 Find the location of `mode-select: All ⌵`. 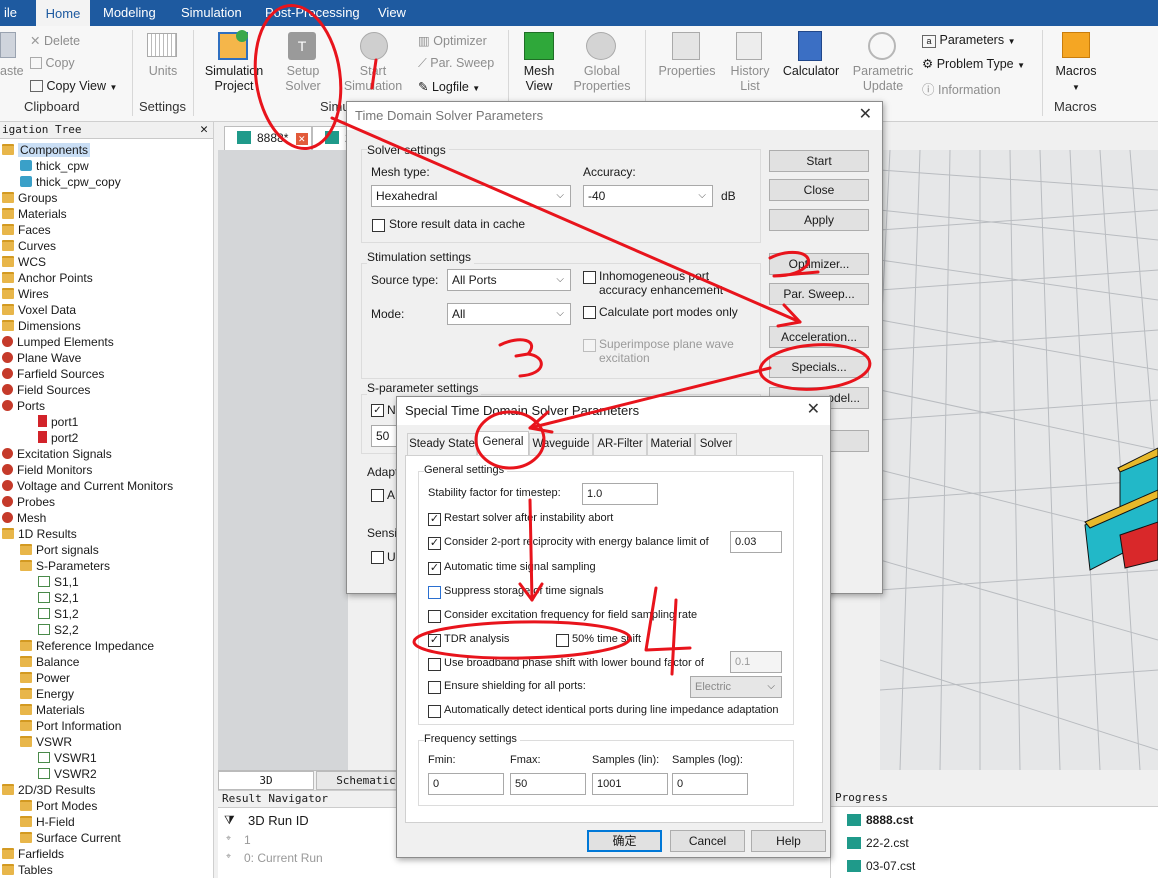

mode-select: All ⌵ is located at coordinates (509, 314).